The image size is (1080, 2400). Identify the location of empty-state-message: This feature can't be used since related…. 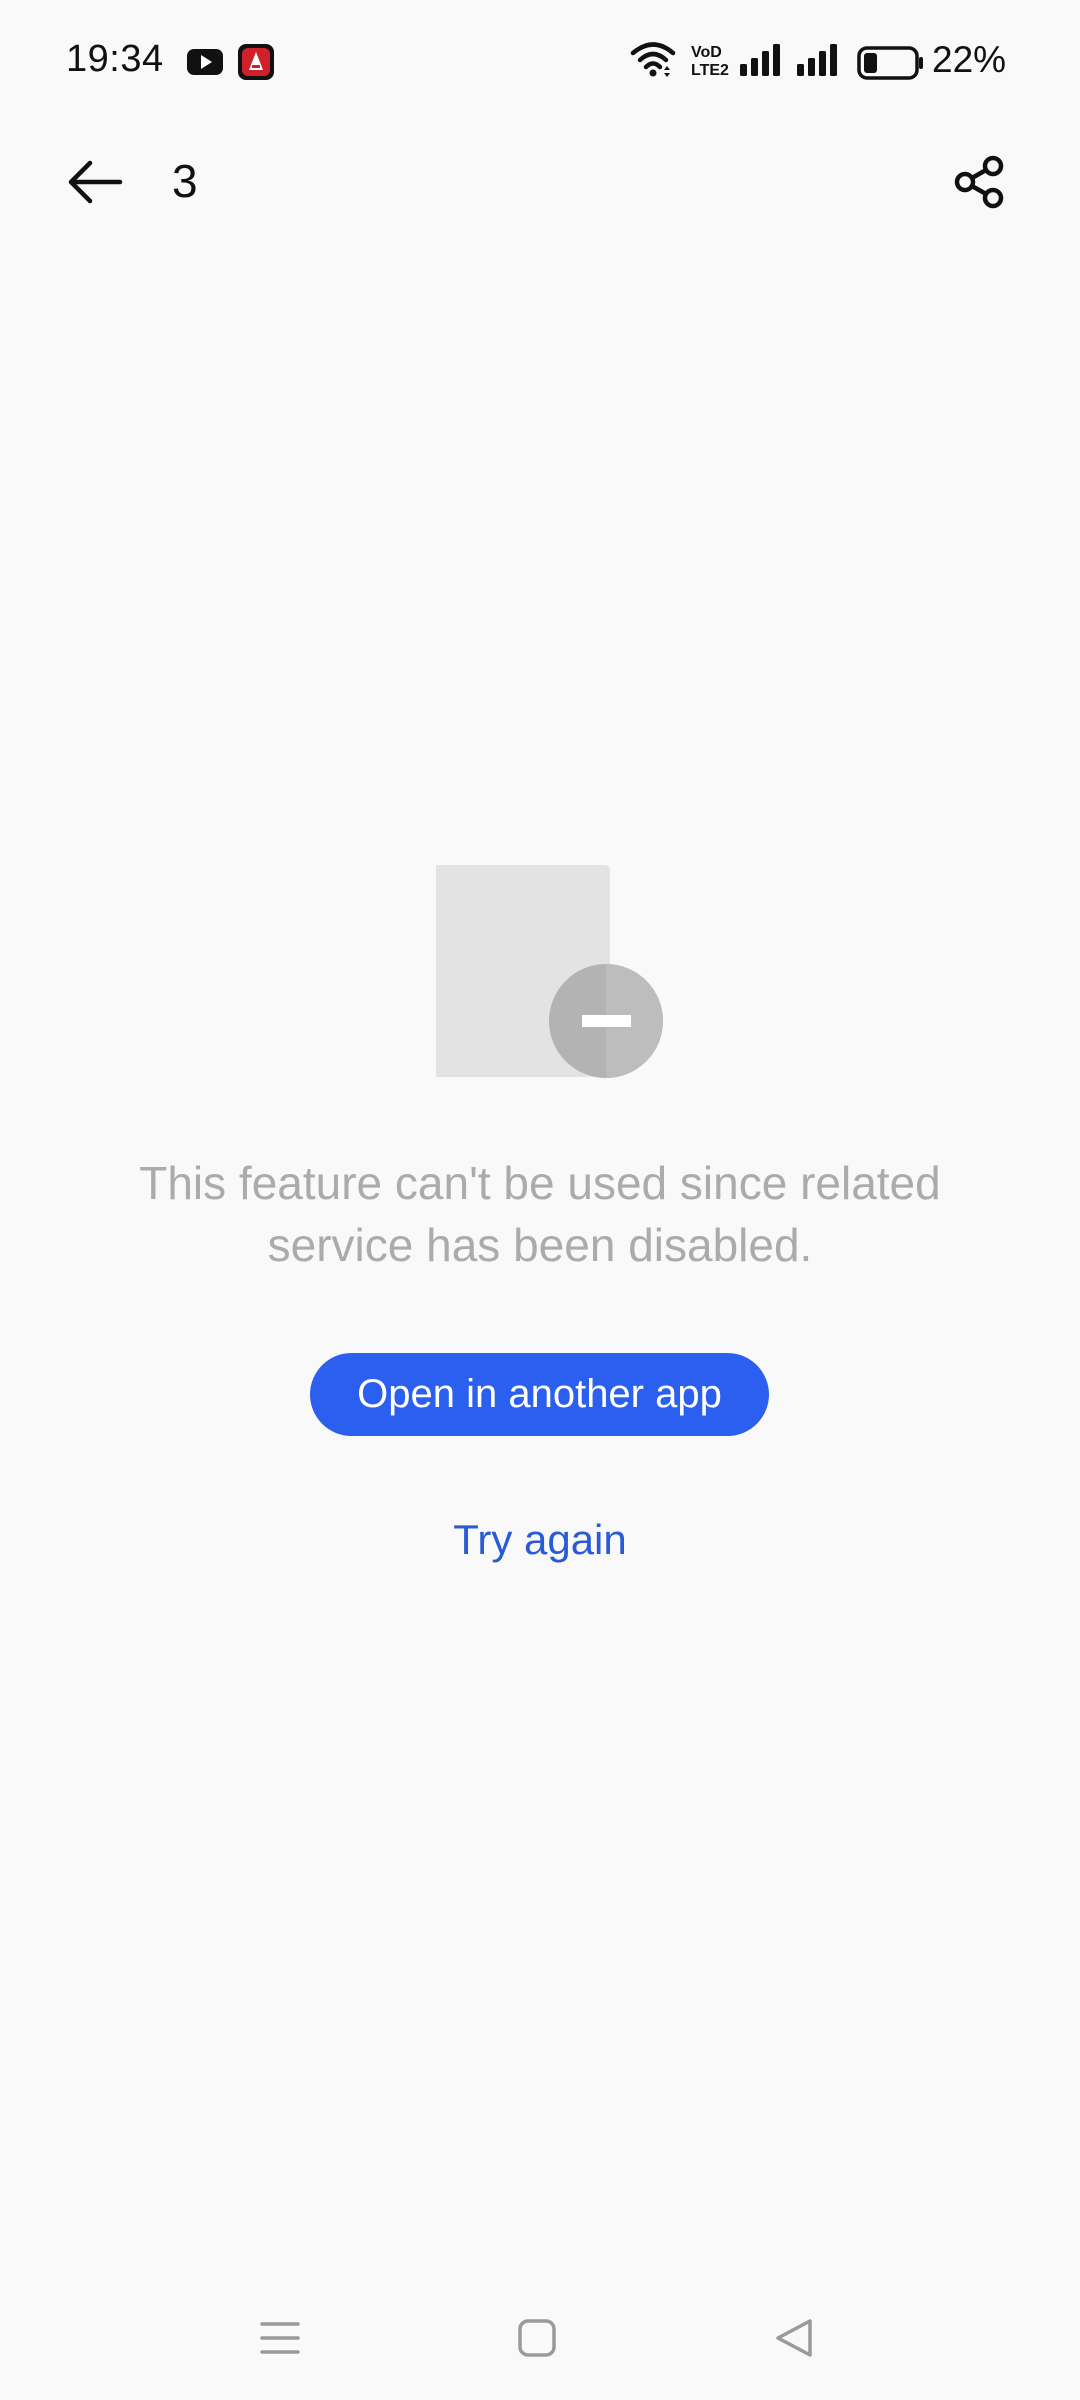
(540, 1214).